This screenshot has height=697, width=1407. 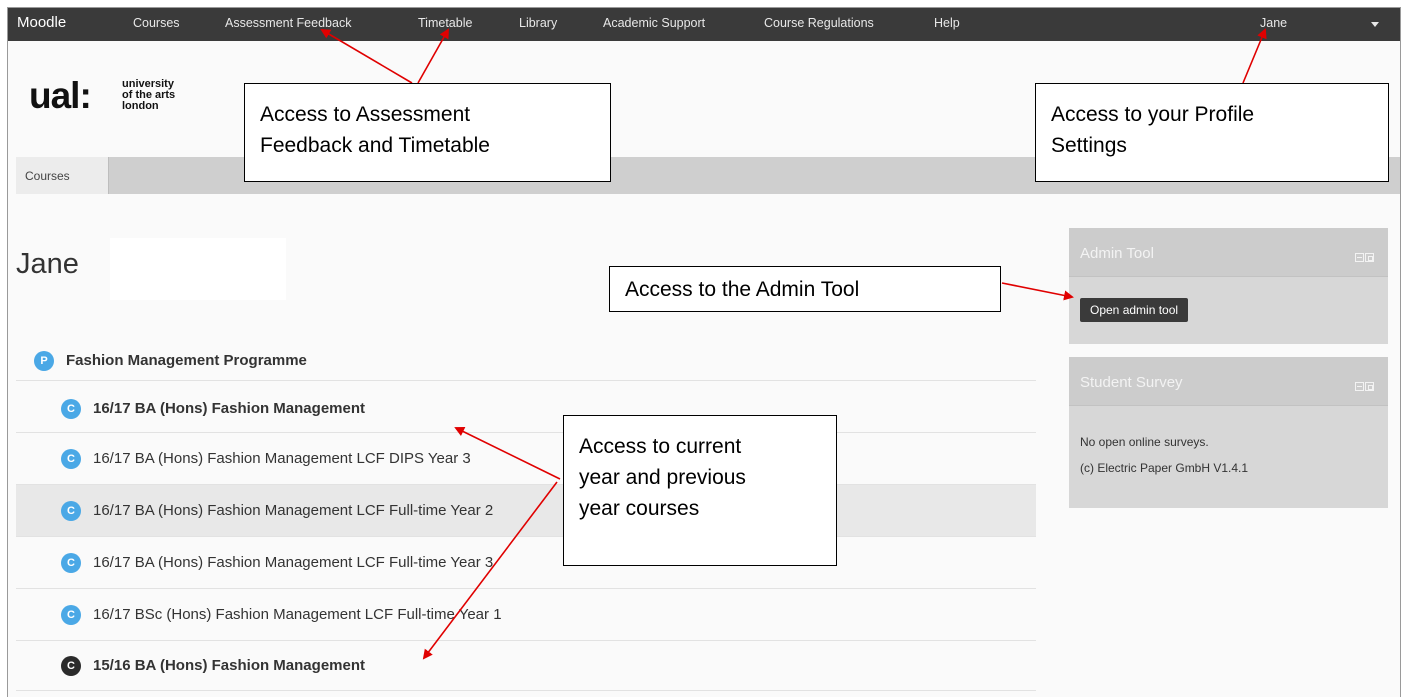 I want to click on logo-subtitle: university of the arts london, so click(x=157, y=95).